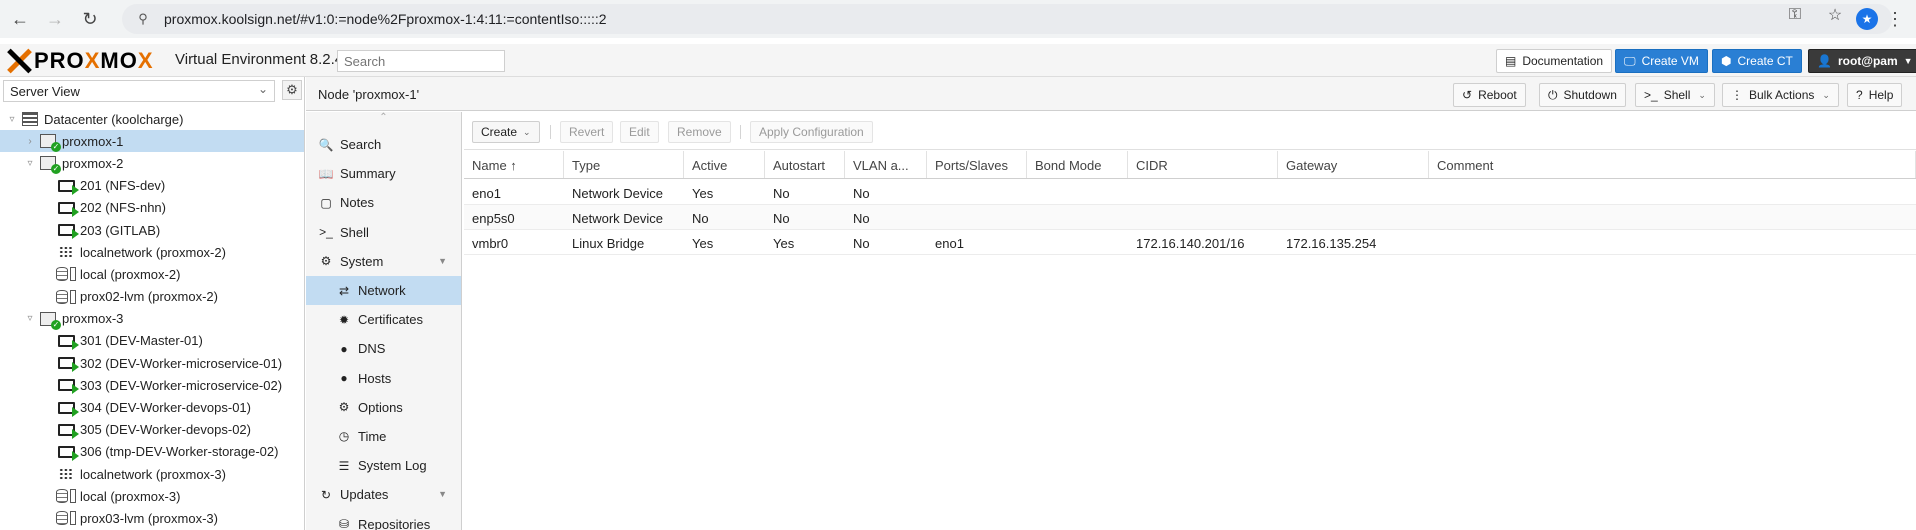  I want to click on tree-item: prox02-lvm (proxmox-2), so click(152, 297).